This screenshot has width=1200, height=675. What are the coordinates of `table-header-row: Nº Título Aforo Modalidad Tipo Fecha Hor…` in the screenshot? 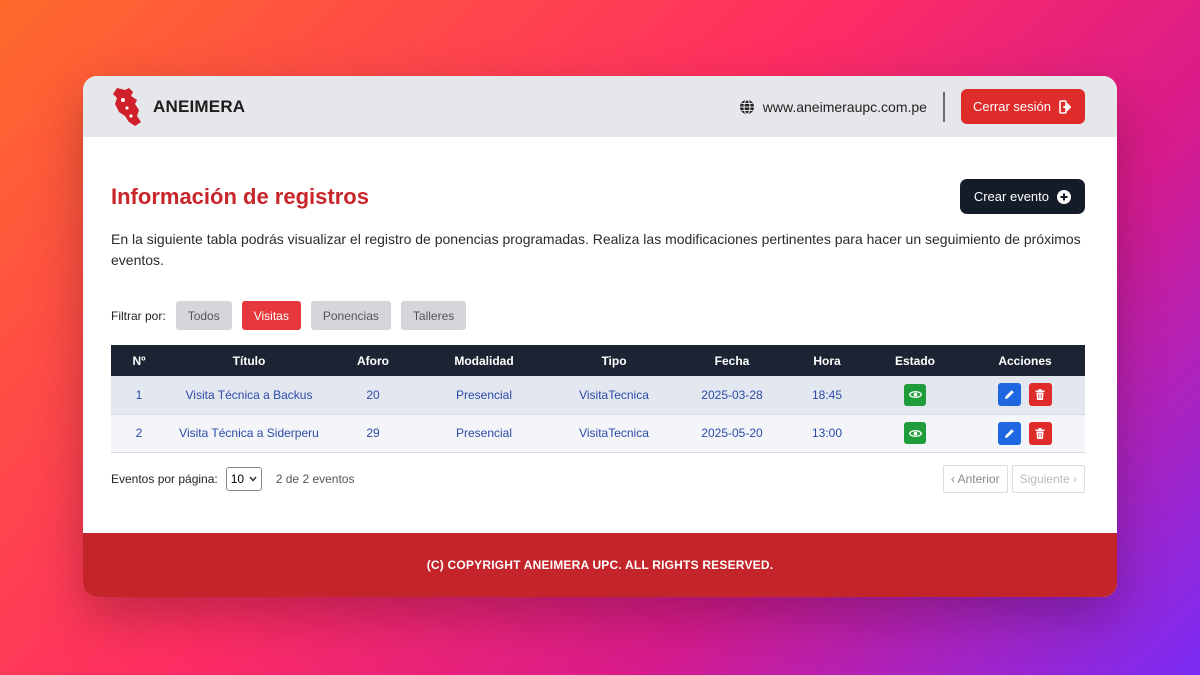 It's located at (598, 360).